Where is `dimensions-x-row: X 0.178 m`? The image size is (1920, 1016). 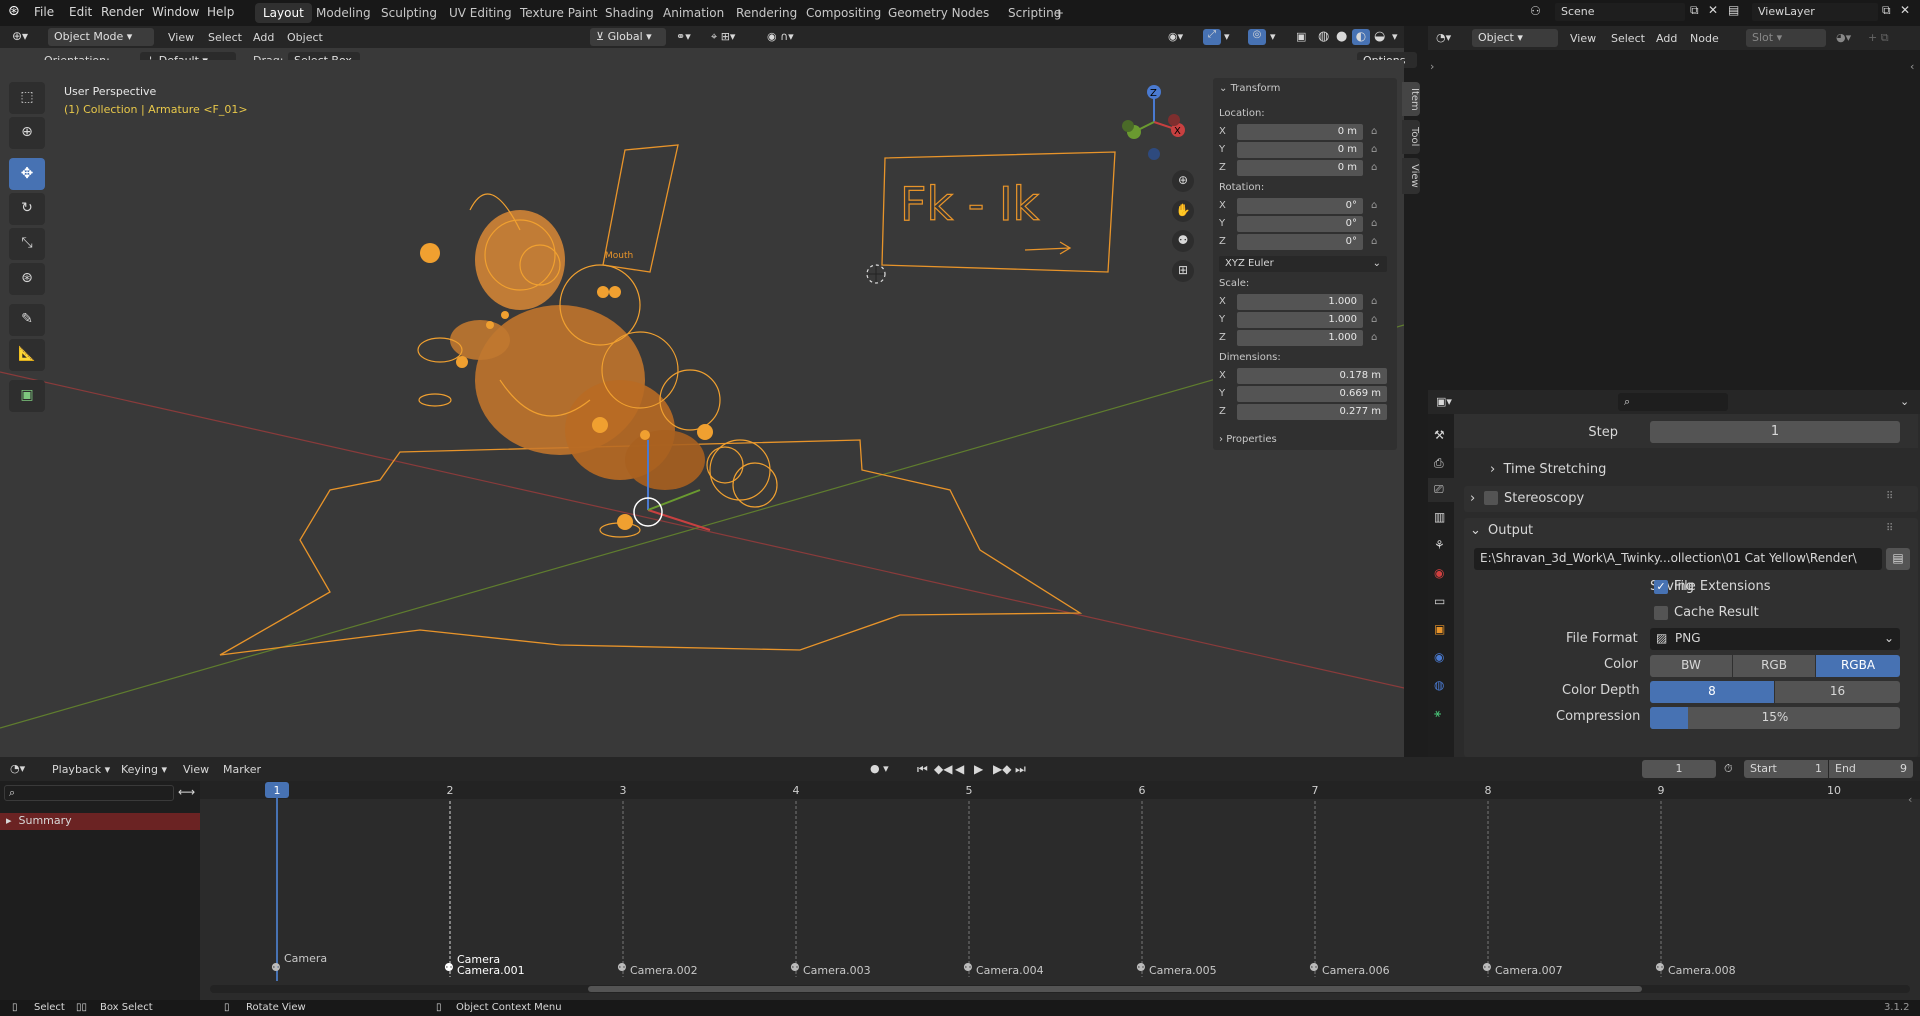 dimensions-x-row: X 0.178 m is located at coordinates (1305, 376).